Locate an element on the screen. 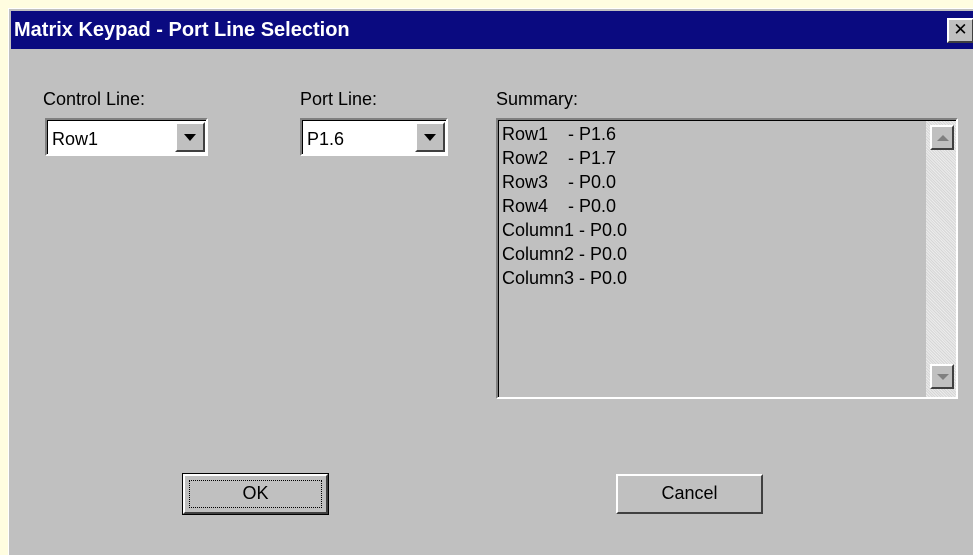 This screenshot has height=555, width=973. window-title: Matrix Keypad - Port Line Selection is located at coordinates (182, 30).